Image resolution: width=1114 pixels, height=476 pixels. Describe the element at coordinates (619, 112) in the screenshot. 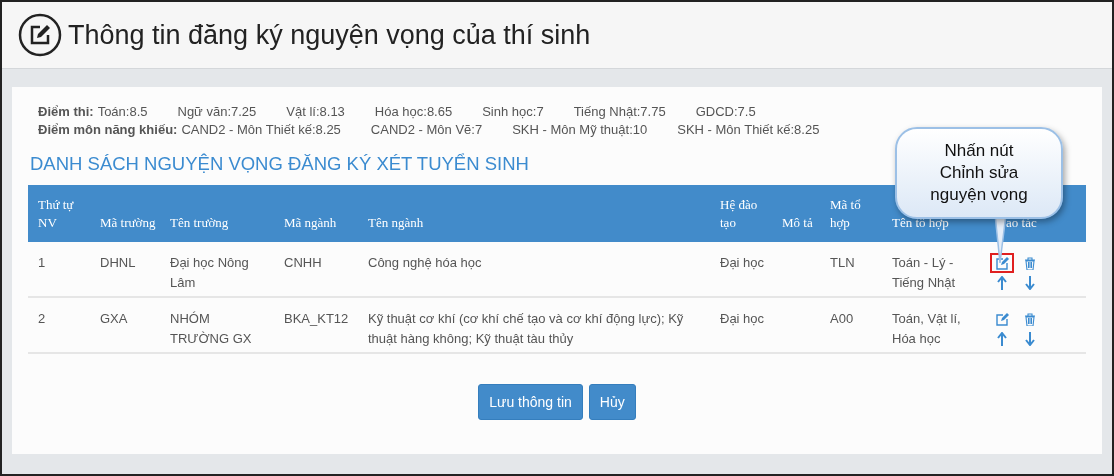

I see `score-text: Tiếng Nhật:7.75` at that location.